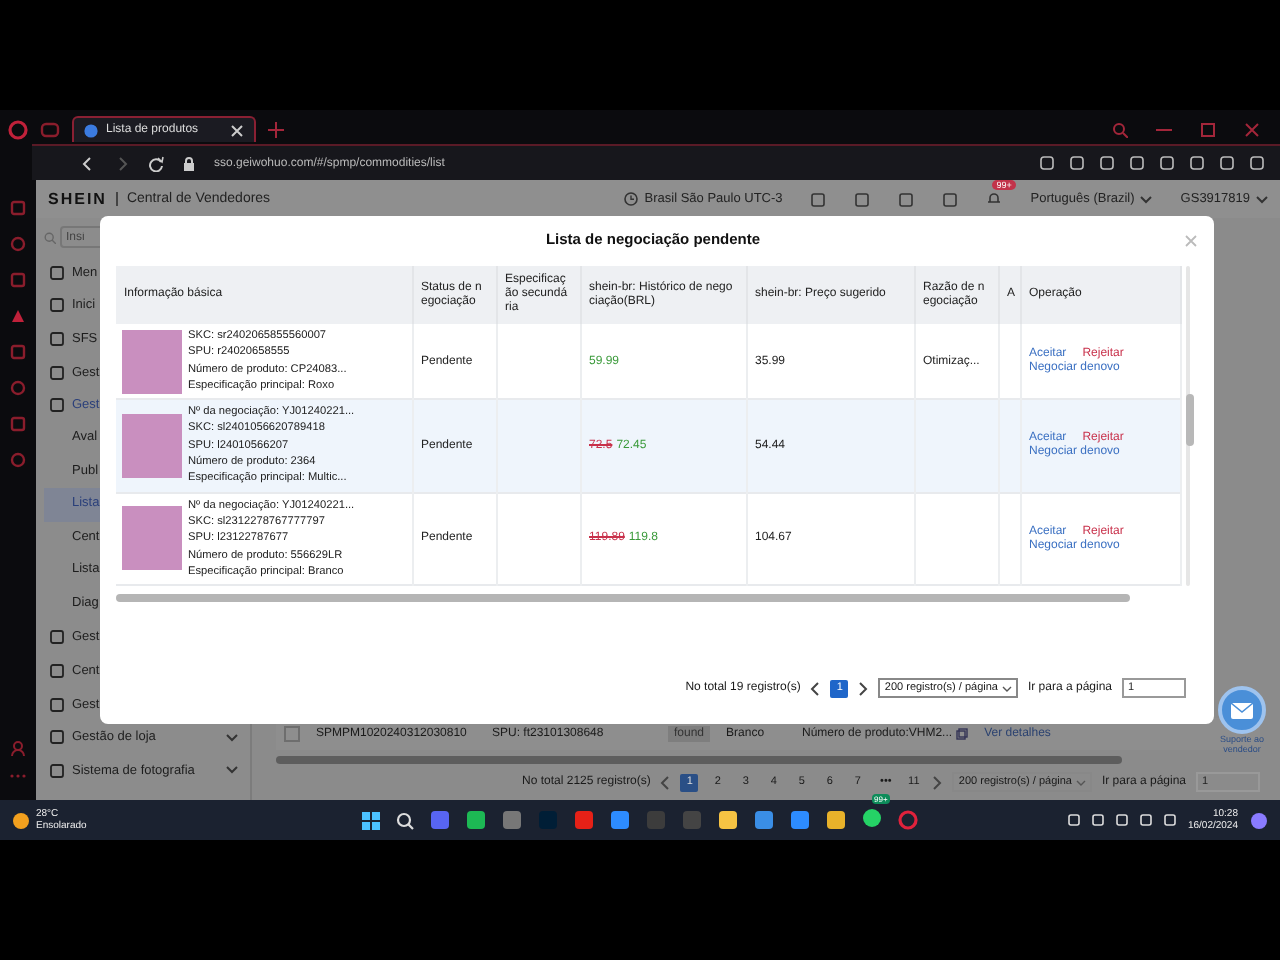 The image size is (1280, 960). Describe the element at coordinates (77, 199) in the screenshot. I see `logo: SHEIN` at that location.